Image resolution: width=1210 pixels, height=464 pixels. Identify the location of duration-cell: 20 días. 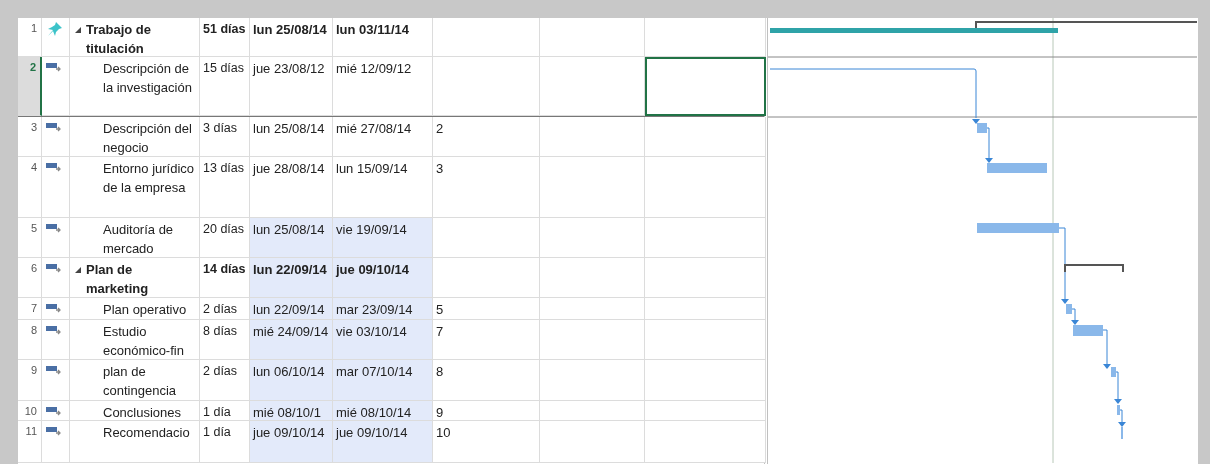
(225, 238).